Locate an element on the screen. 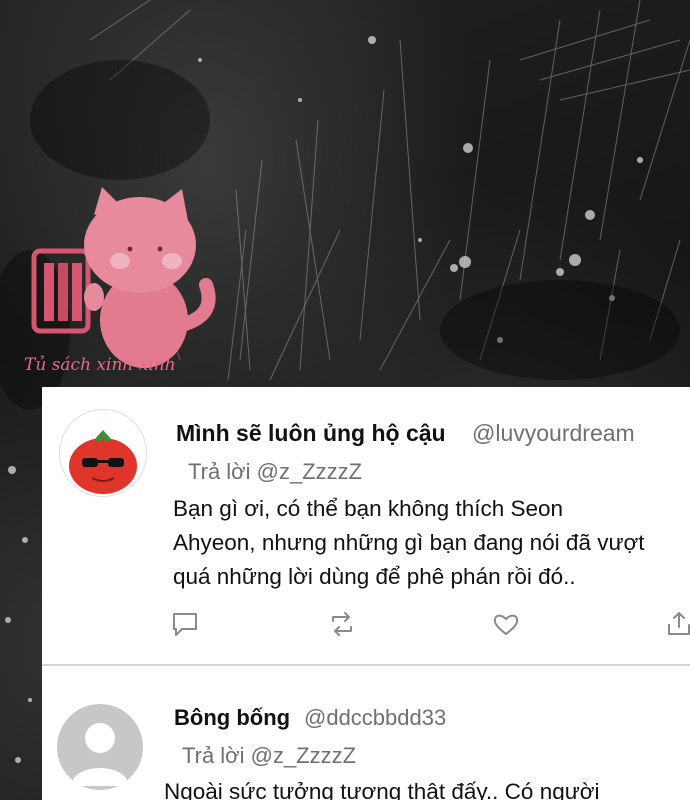 This screenshot has height=800, width=690. watermark-logo: Tủ sách xinh xinh is located at coordinates (122, 285).